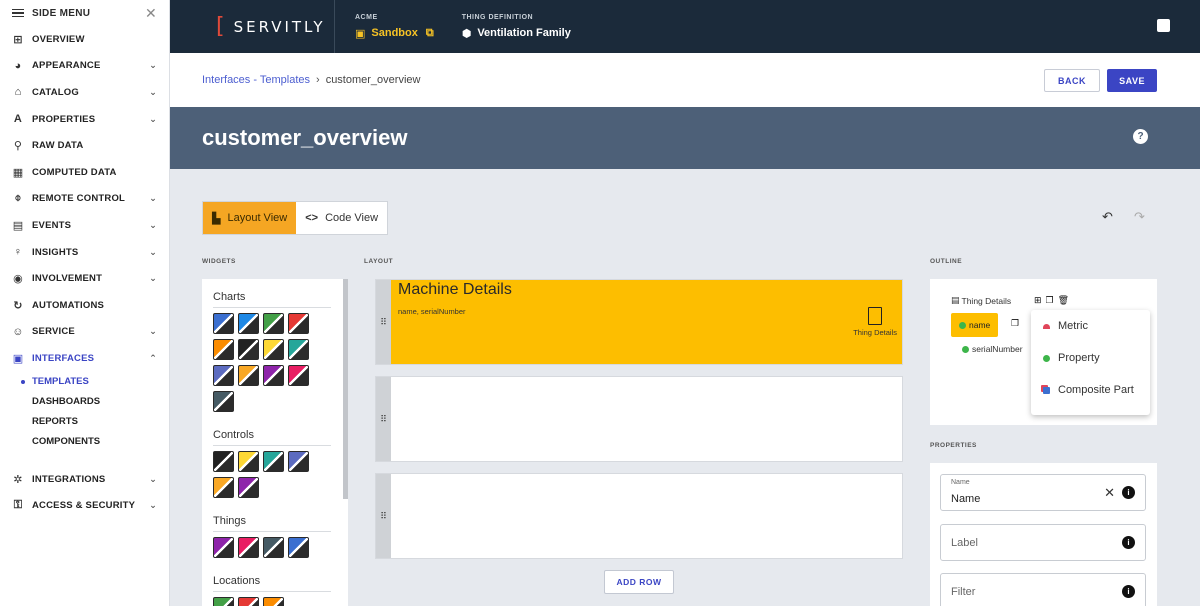 This screenshot has width=1200, height=606. What do you see at coordinates (223, 487) in the screenshot?
I see `form-icon` at bounding box center [223, 487].